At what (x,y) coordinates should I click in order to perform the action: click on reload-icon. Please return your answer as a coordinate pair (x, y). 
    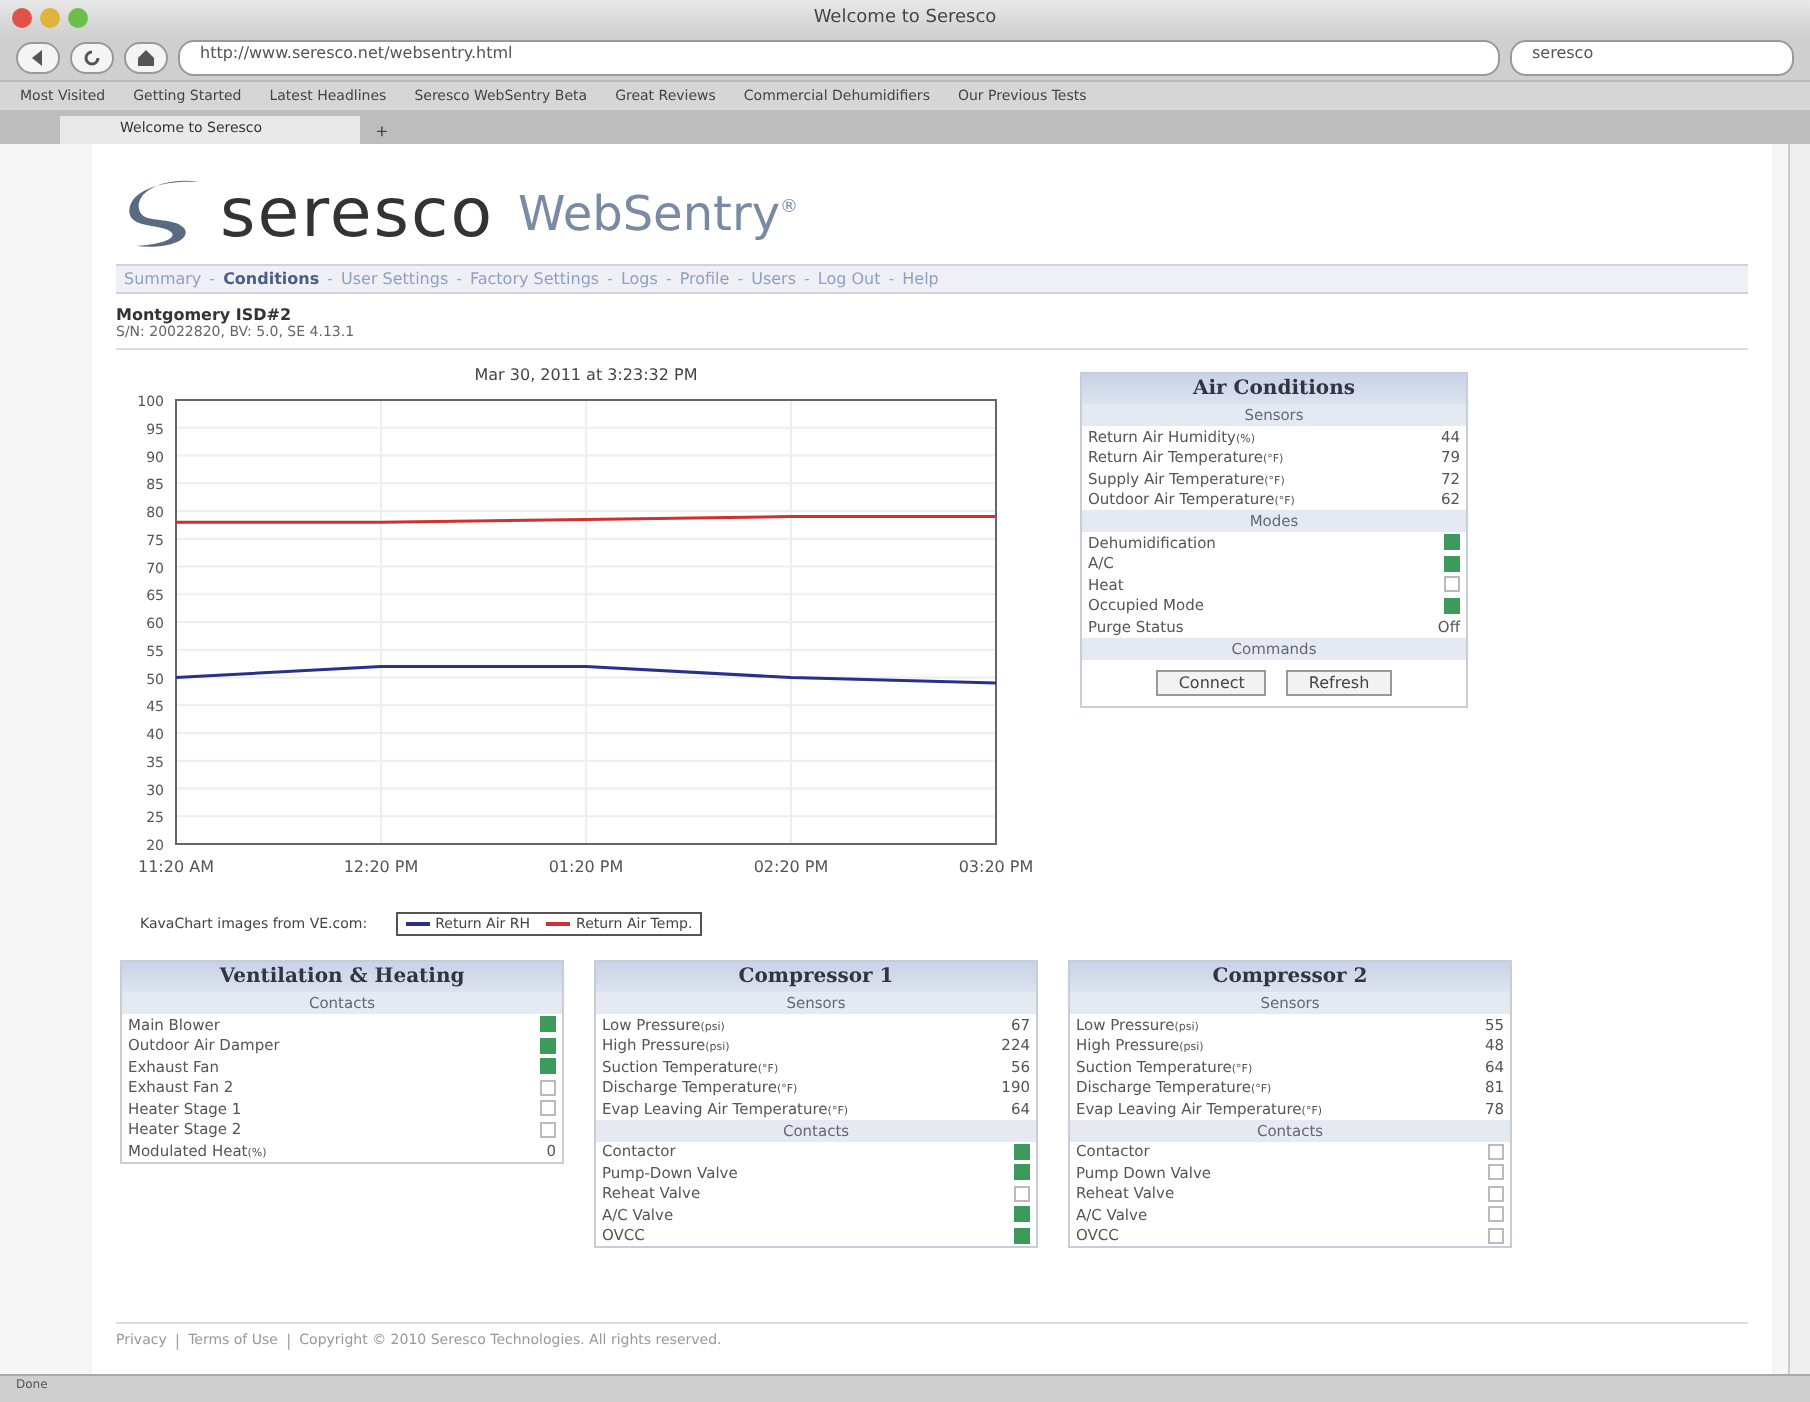
    Looking at the image, I should click on (92, 58).